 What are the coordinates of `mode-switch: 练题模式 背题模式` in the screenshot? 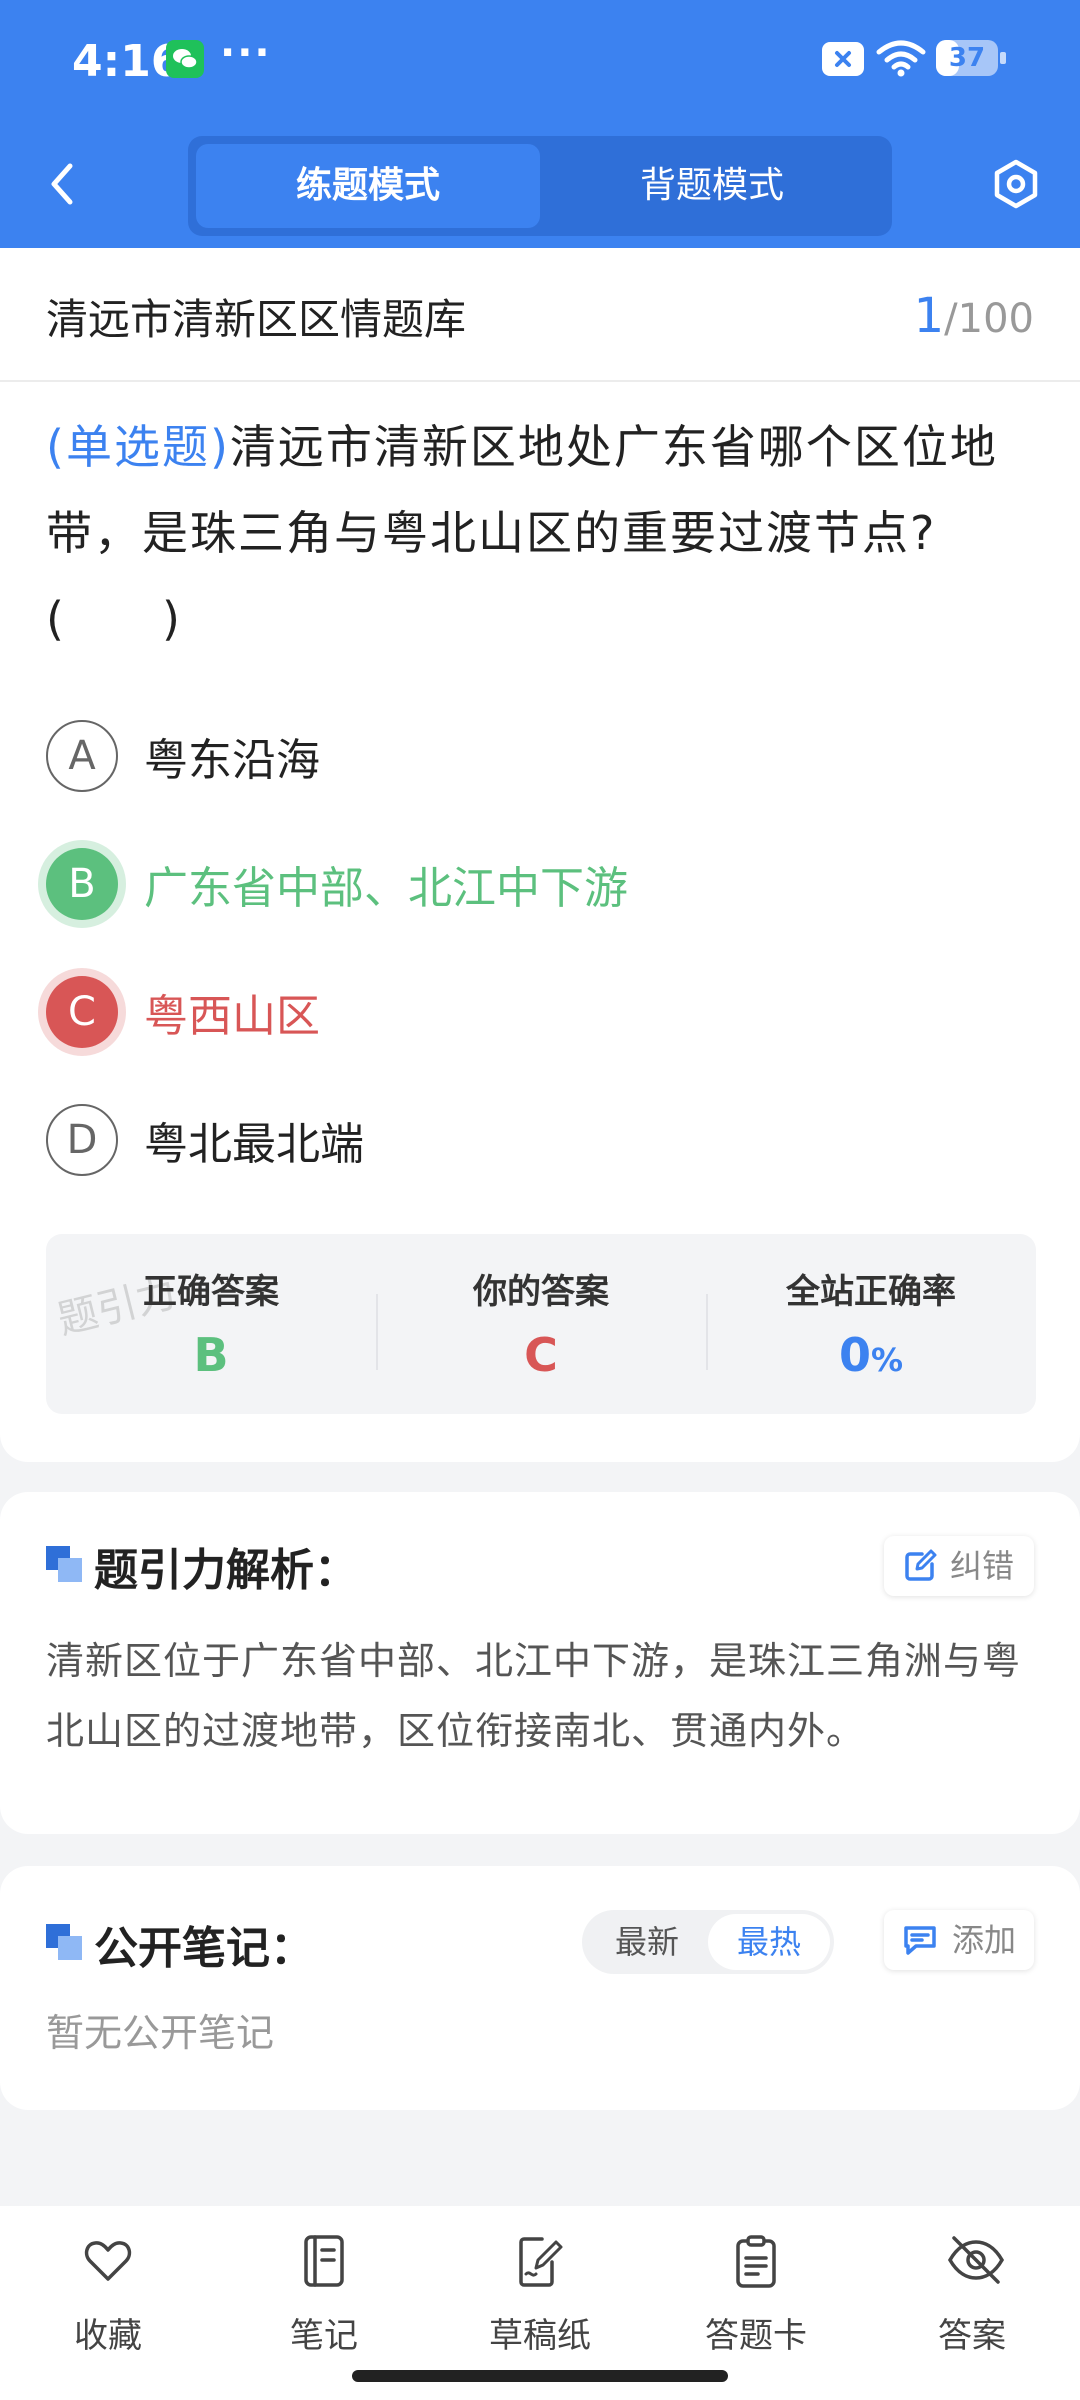 It's located at (540, 186).